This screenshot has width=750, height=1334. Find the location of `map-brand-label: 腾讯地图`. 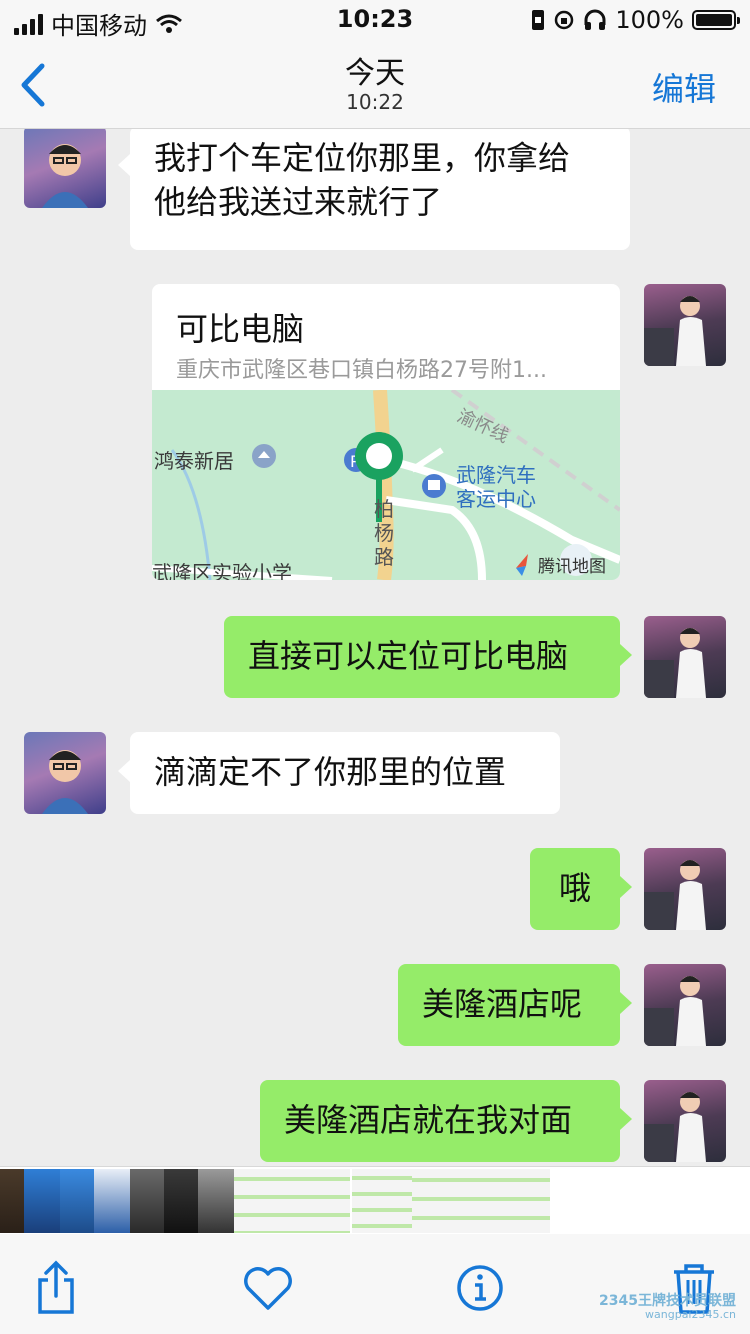

map-brand-label: 腾讯地图 is located at coordinates (572, 567).